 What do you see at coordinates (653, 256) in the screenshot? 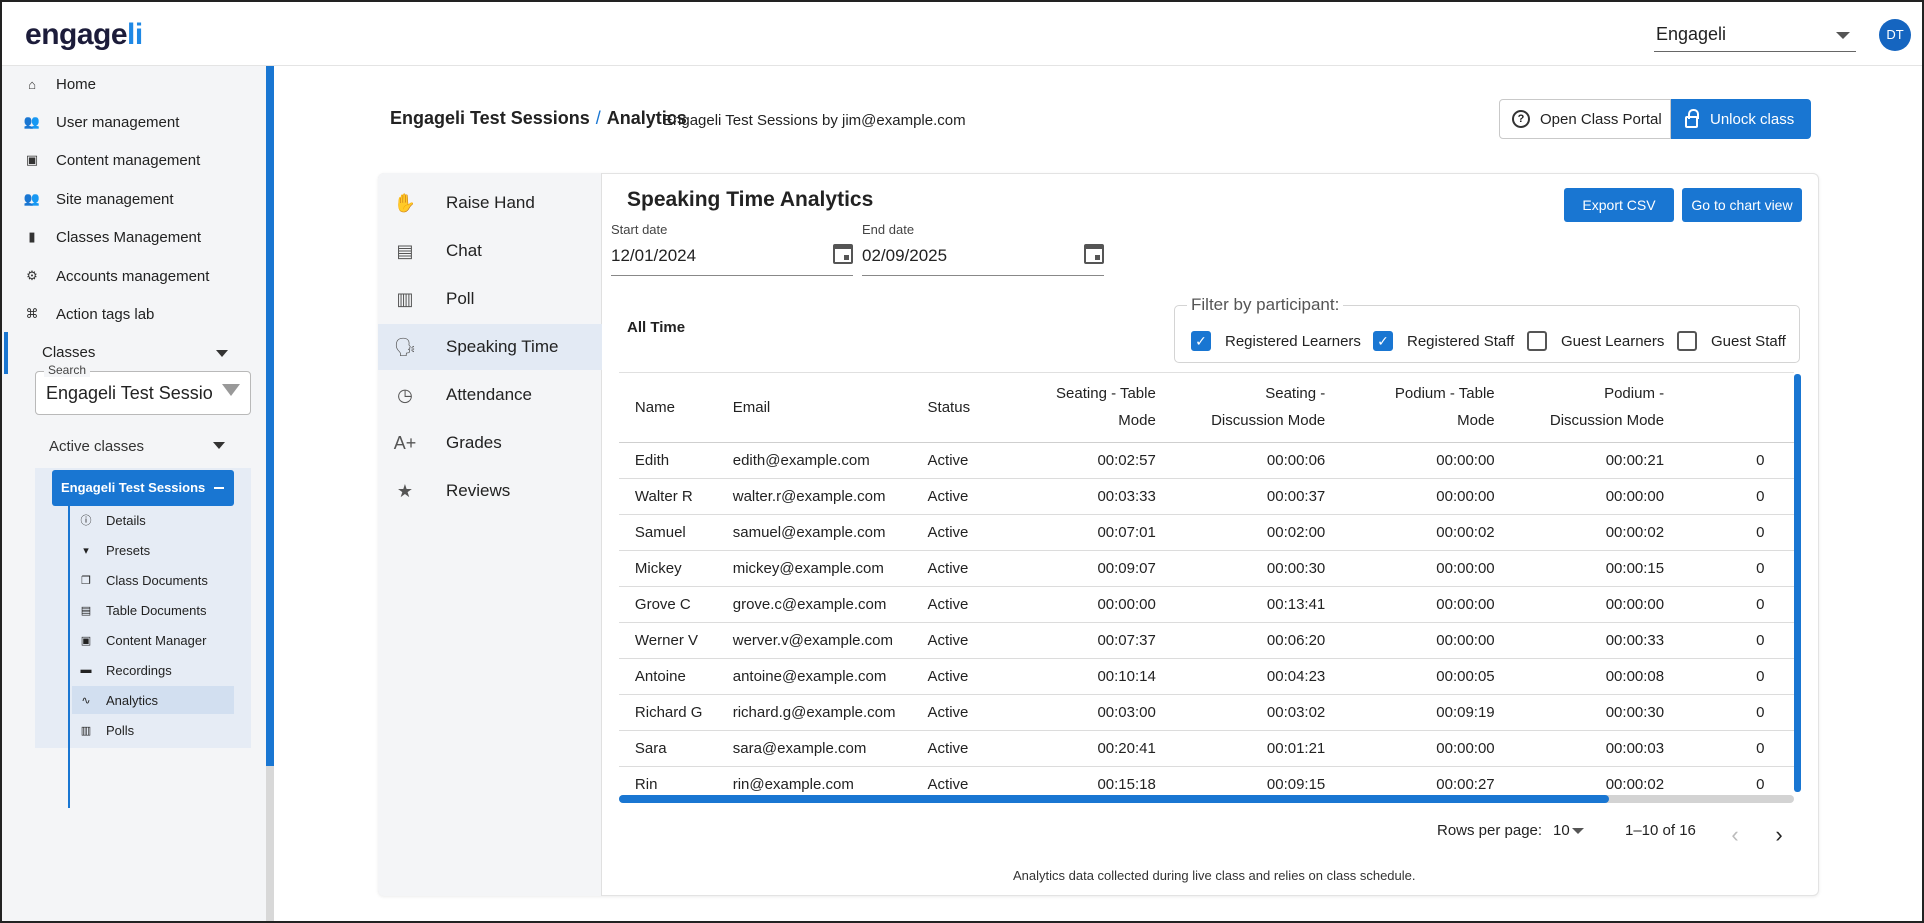
I see `start-date-value: 12/01/2024` at bounding box center [653, 256].